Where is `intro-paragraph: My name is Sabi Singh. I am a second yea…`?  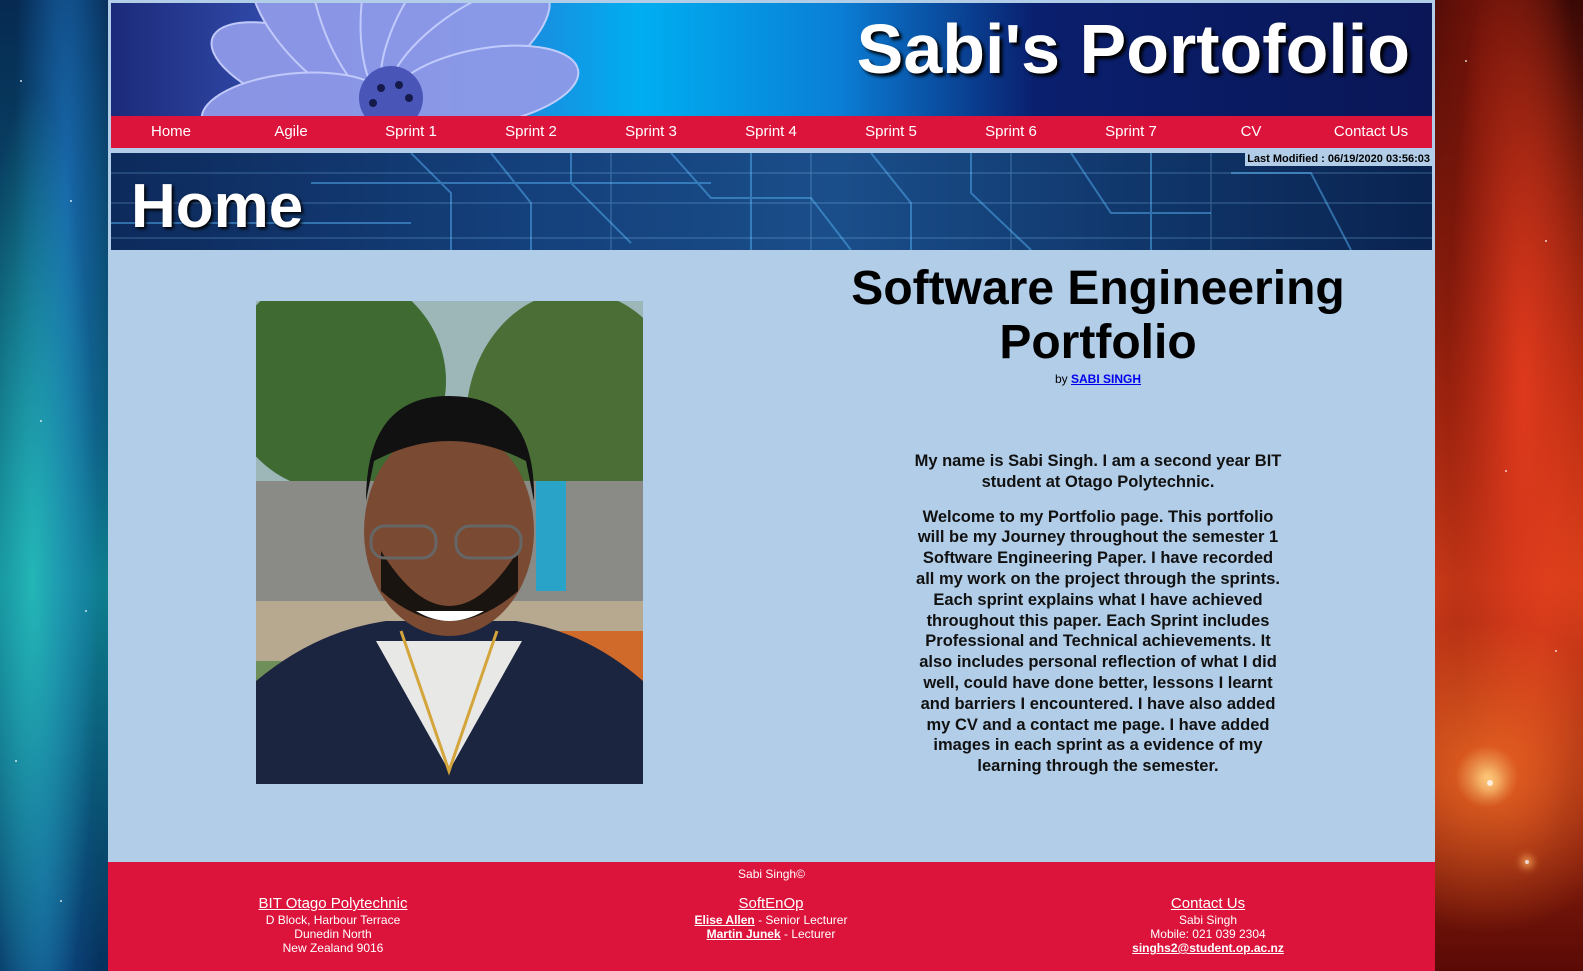
intro-paragraph: My name is Sabi Singh. I am a second yea… is located at coordinates (1098, 471).